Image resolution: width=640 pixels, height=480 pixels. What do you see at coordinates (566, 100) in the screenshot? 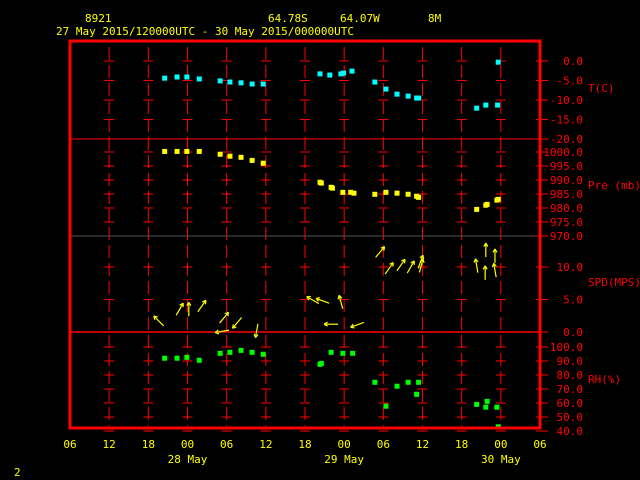
I see `temperature-tick-label: -10.0` at bounding box center [566, 100].